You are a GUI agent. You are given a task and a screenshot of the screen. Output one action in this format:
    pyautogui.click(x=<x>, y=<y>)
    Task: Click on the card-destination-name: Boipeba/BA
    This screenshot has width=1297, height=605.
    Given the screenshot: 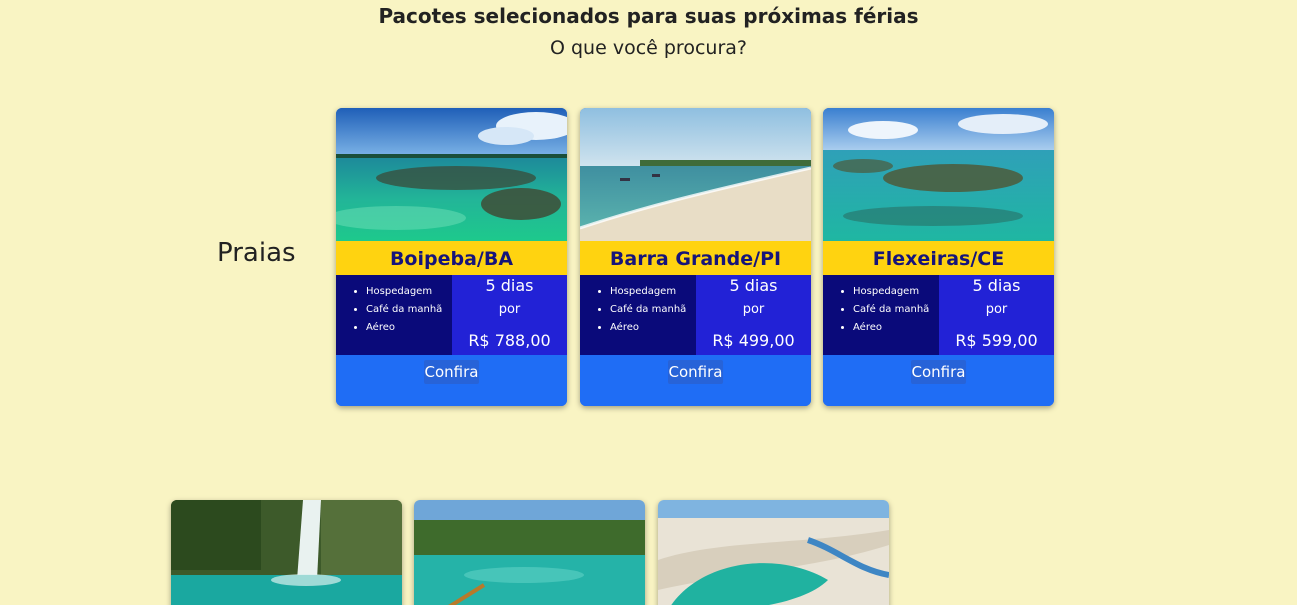 What is the action you would take?
    pyautogui.click(x=451, y=258)
    